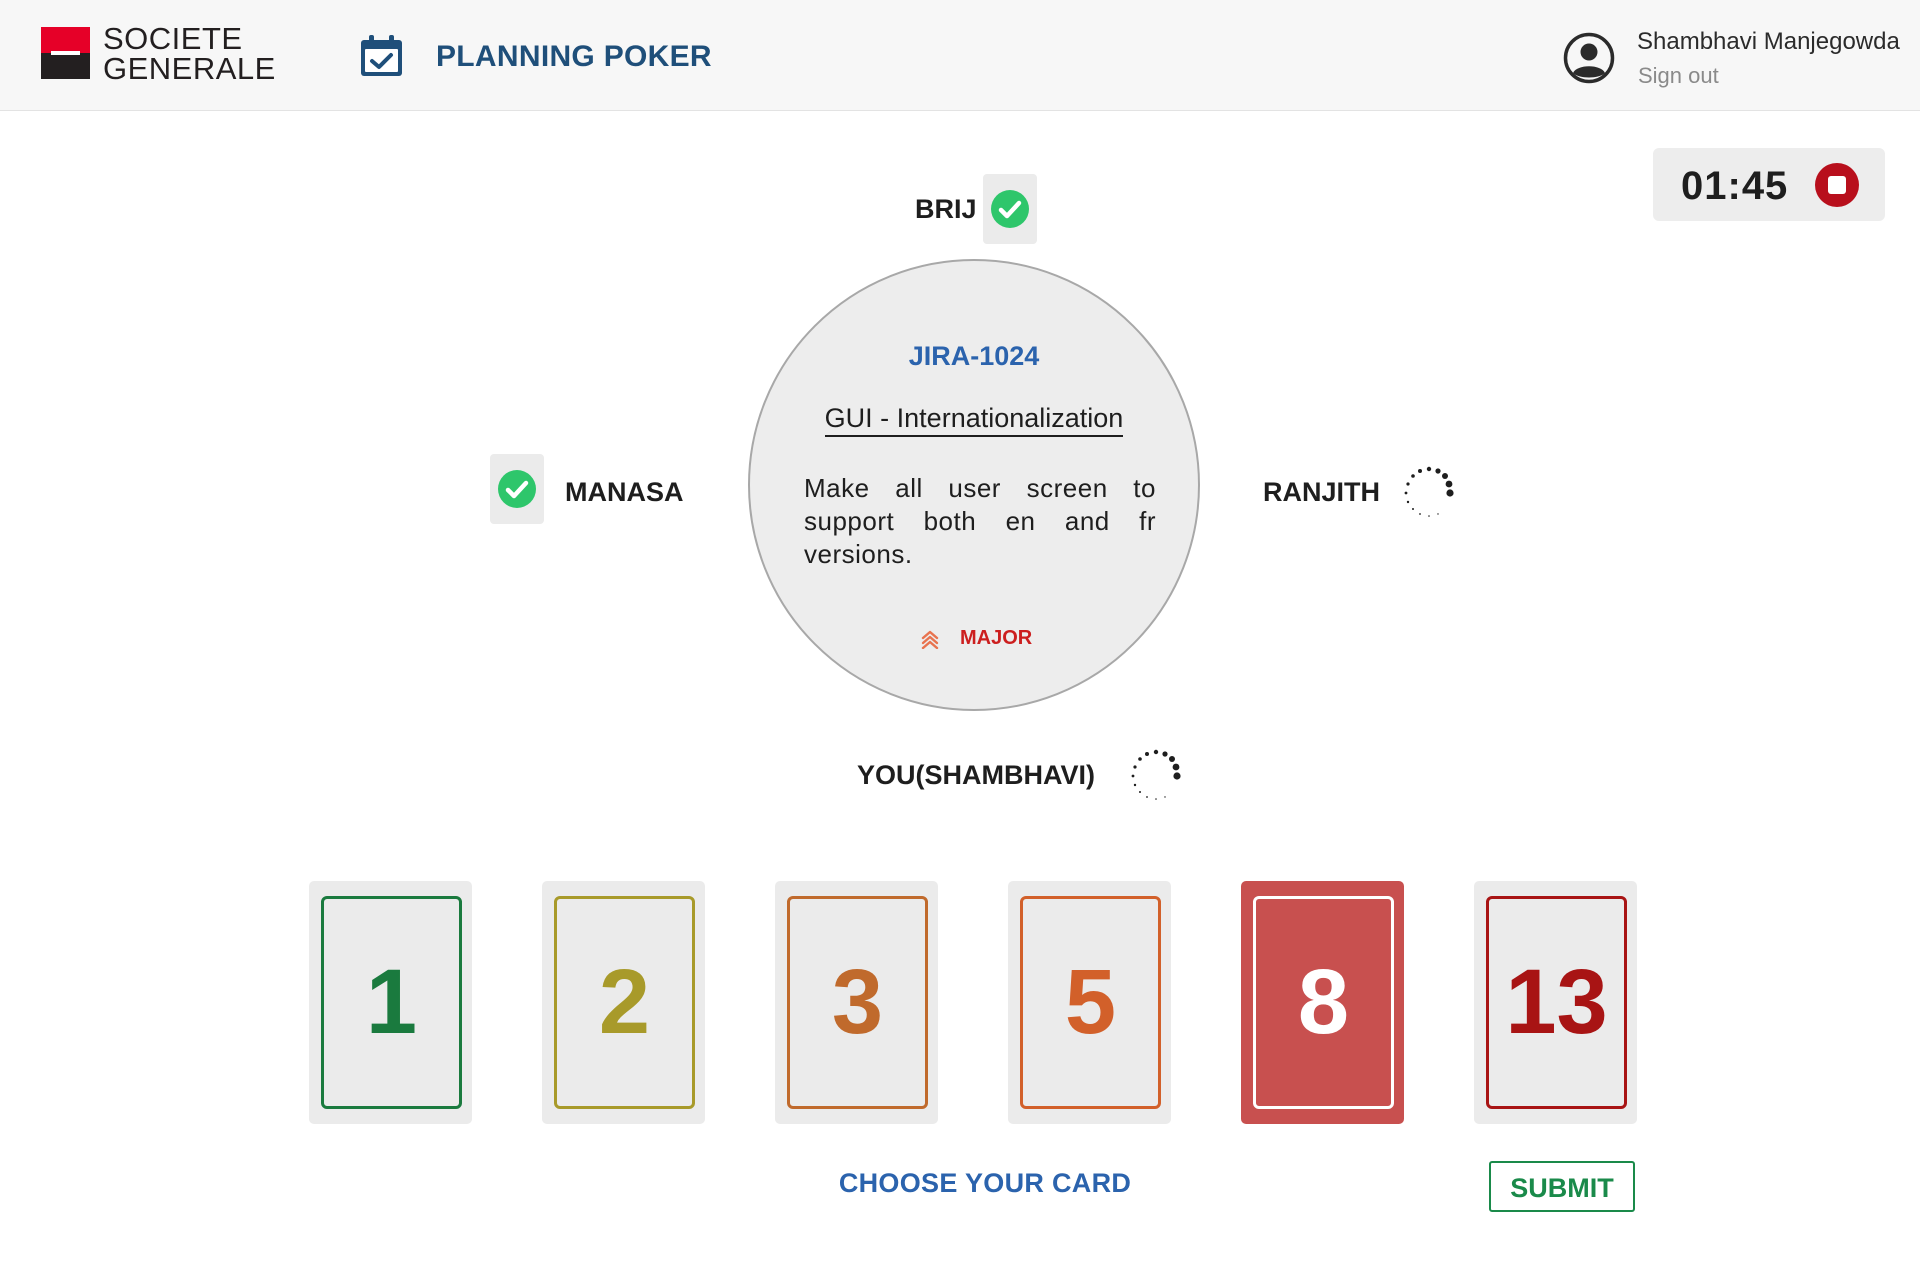 This screenshot has height=1272, width=1920. I want to click on card-value: 2, so click(624, 1002).